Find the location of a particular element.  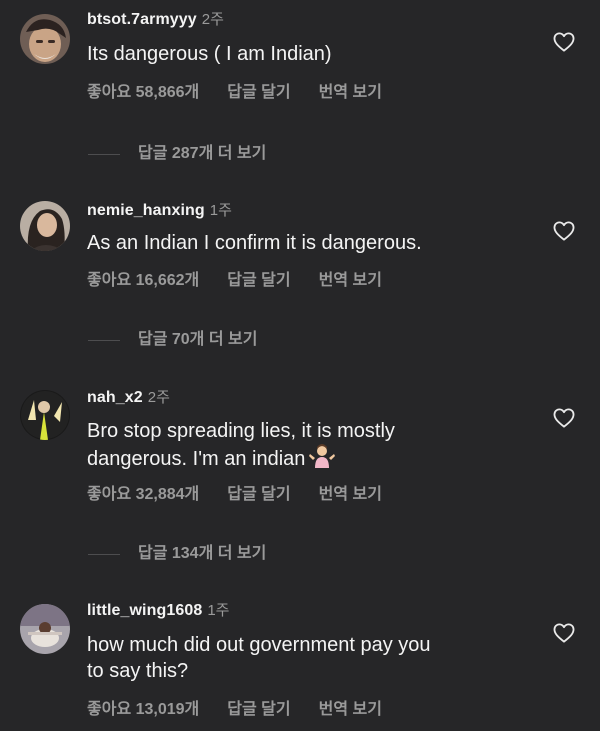

view-replies-button: 답글 70개 더 보기 is located at coordinates (172, 340).